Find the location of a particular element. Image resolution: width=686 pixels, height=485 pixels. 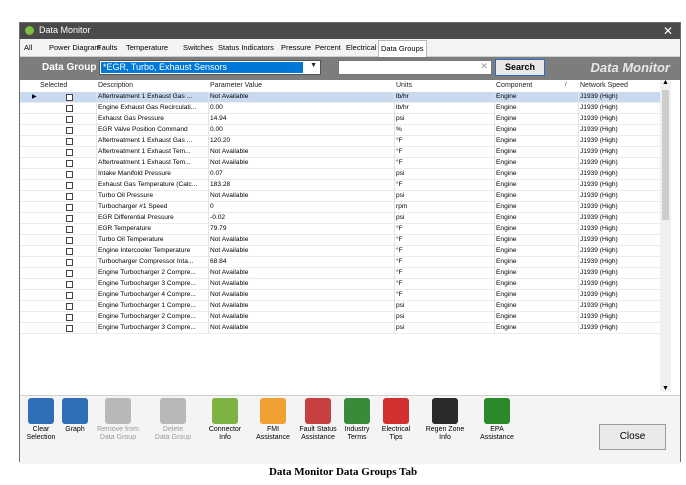

cell-units: psi is located at coordinates (444, 328).